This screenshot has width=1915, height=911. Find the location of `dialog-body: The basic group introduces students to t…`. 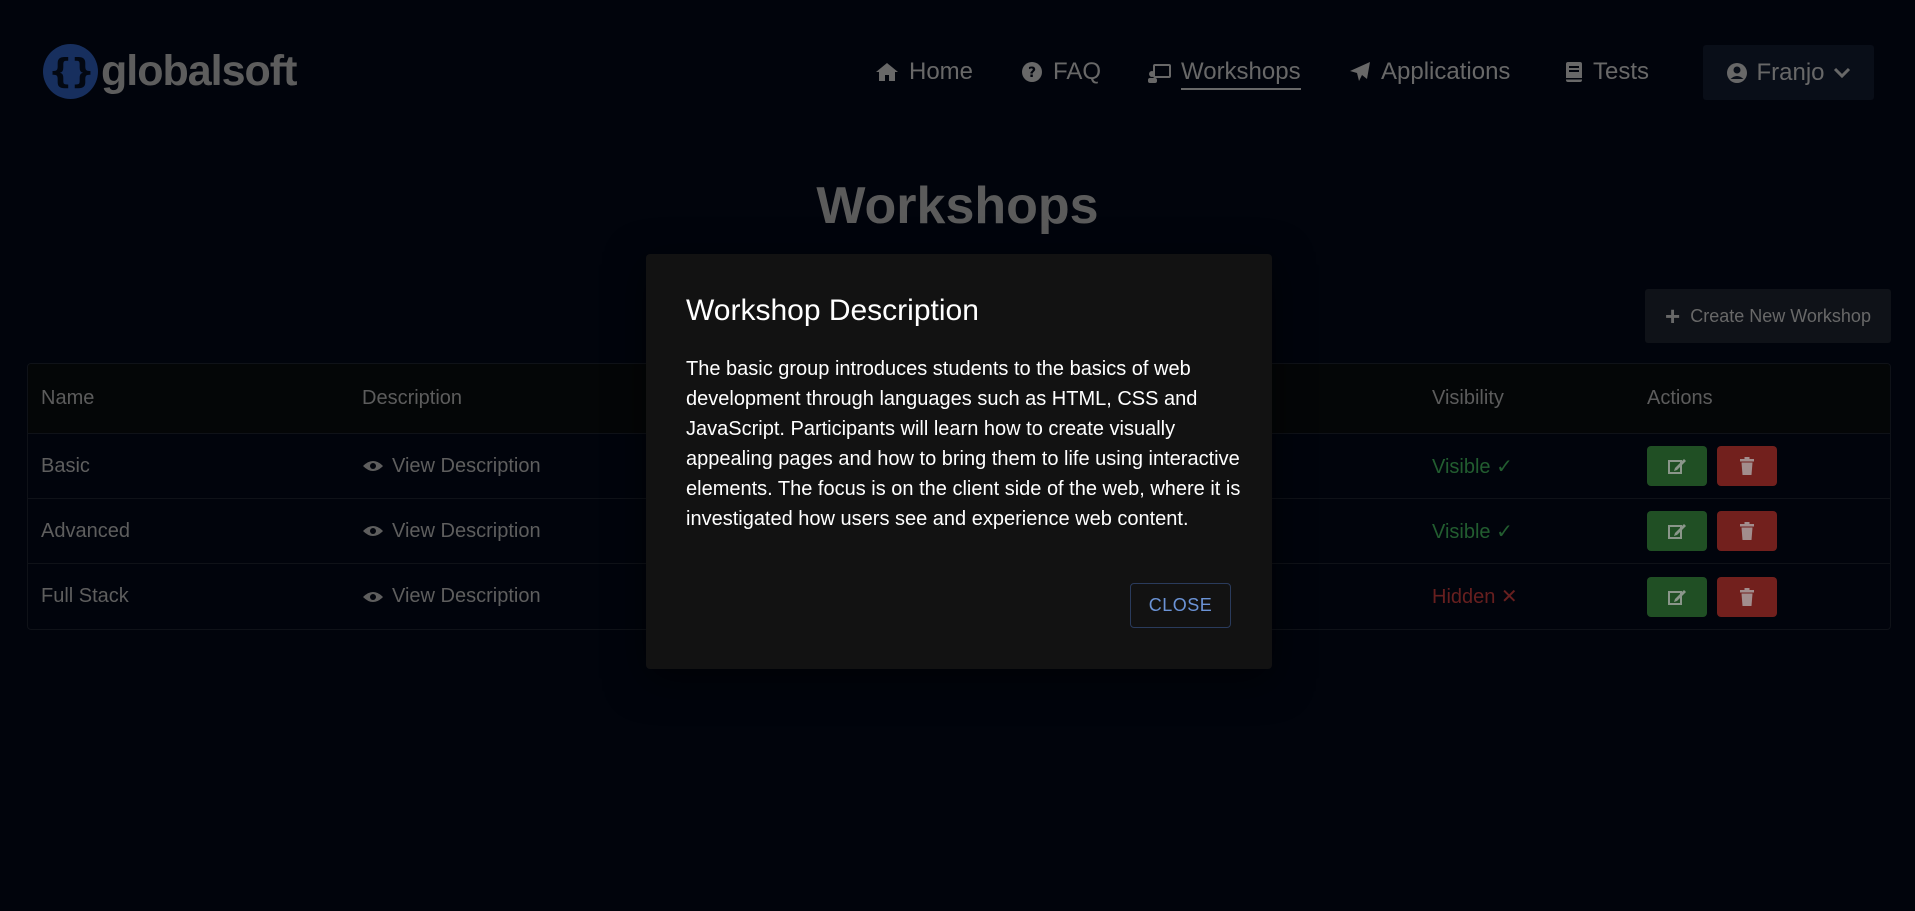

dialog-body: The basic group introduces students to t… is located at coordinates (963, 444).